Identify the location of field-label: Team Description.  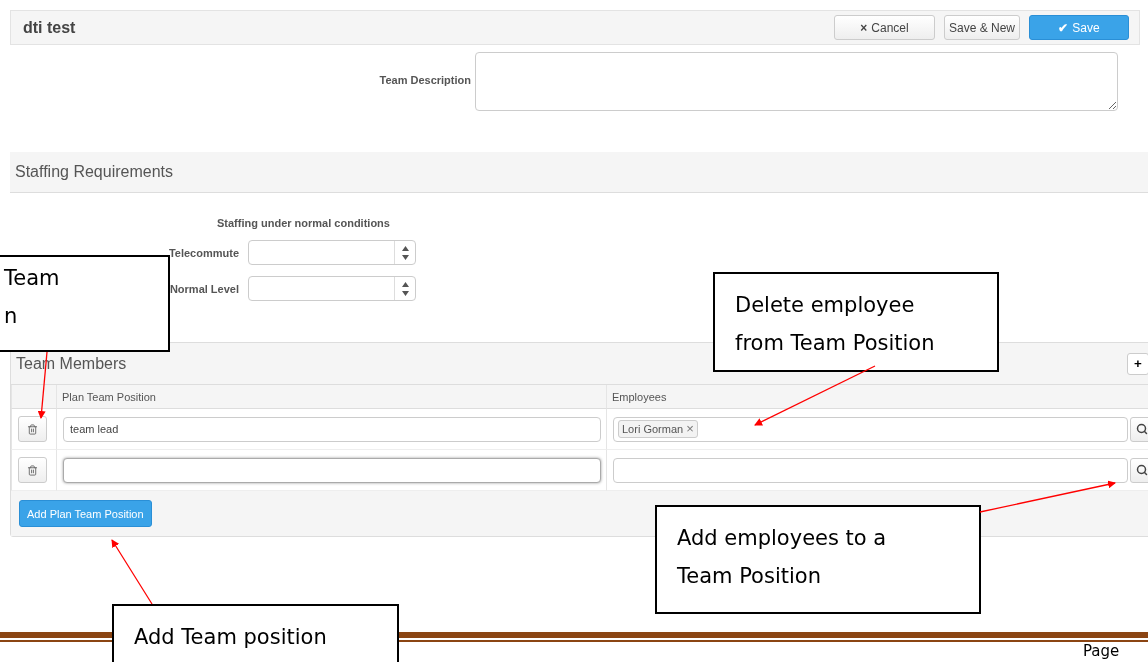
(424, 79).